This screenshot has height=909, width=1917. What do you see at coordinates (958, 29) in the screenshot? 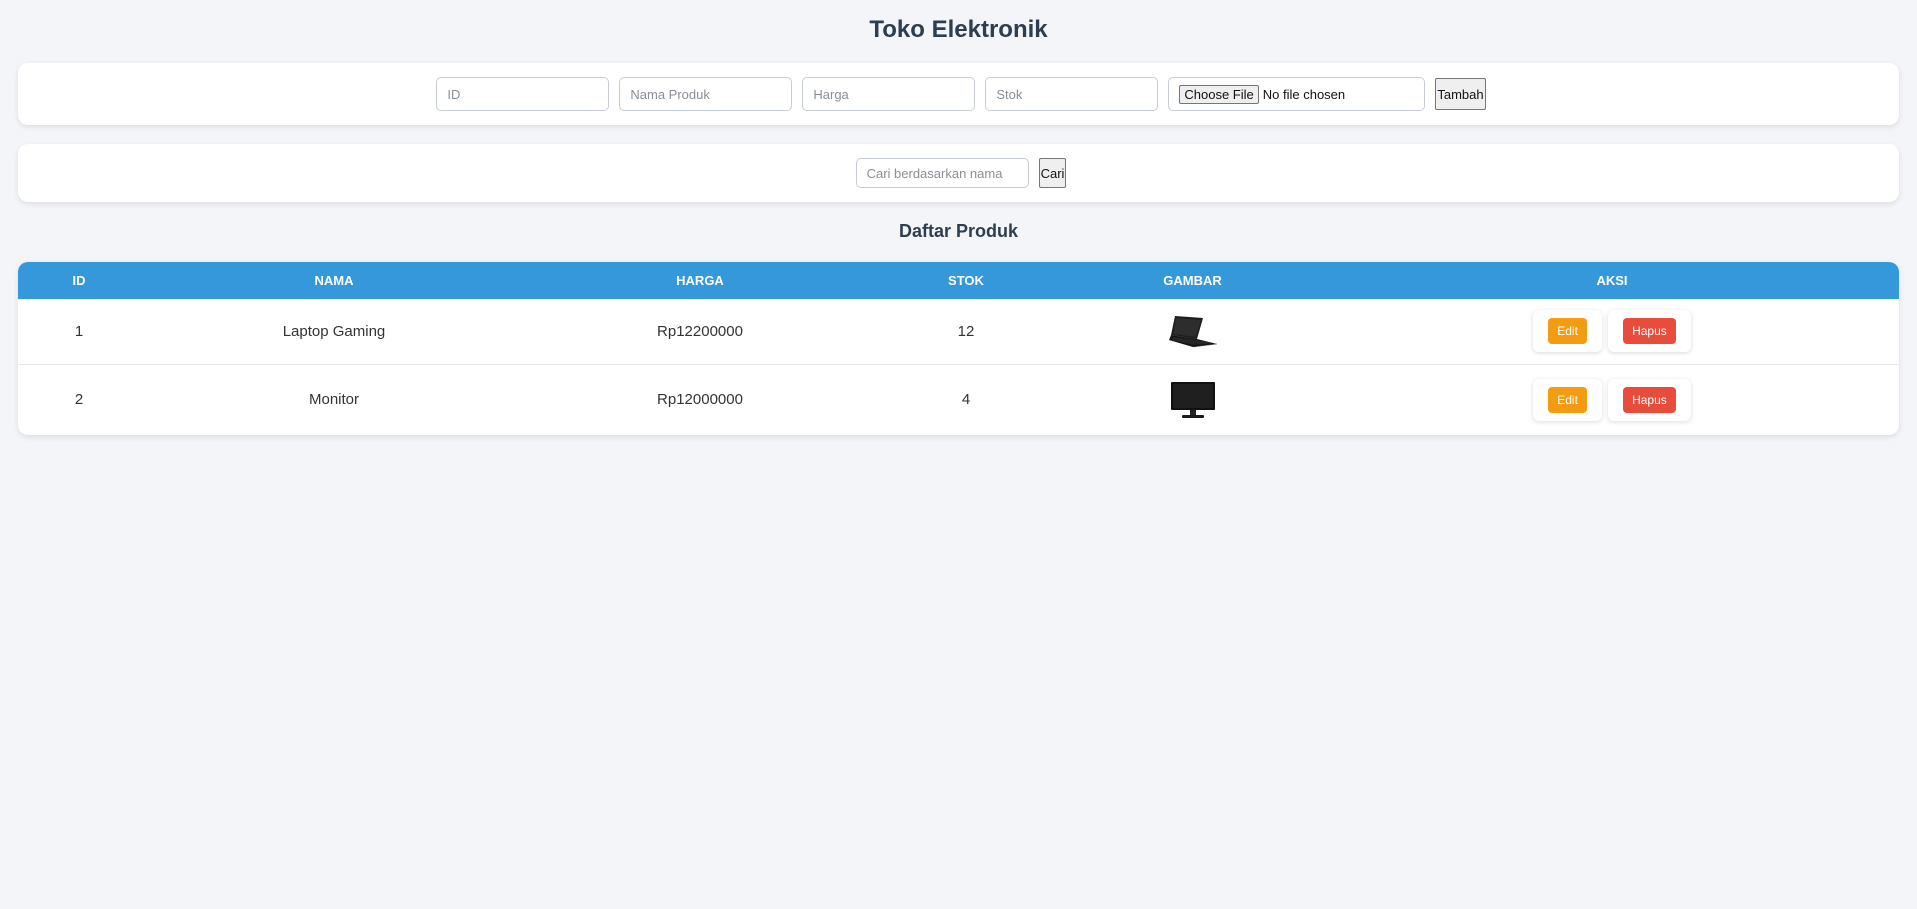
I see `page-title: Toko Elektronik` at bounding box center [958, 29].